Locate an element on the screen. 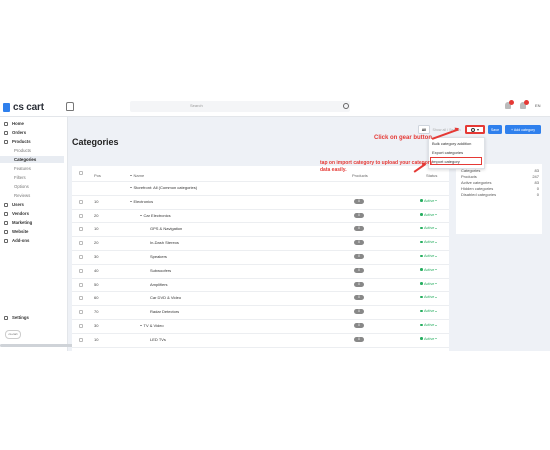 The image size is (550, 450). row-position: 70 is located at coordinates (96, 311).